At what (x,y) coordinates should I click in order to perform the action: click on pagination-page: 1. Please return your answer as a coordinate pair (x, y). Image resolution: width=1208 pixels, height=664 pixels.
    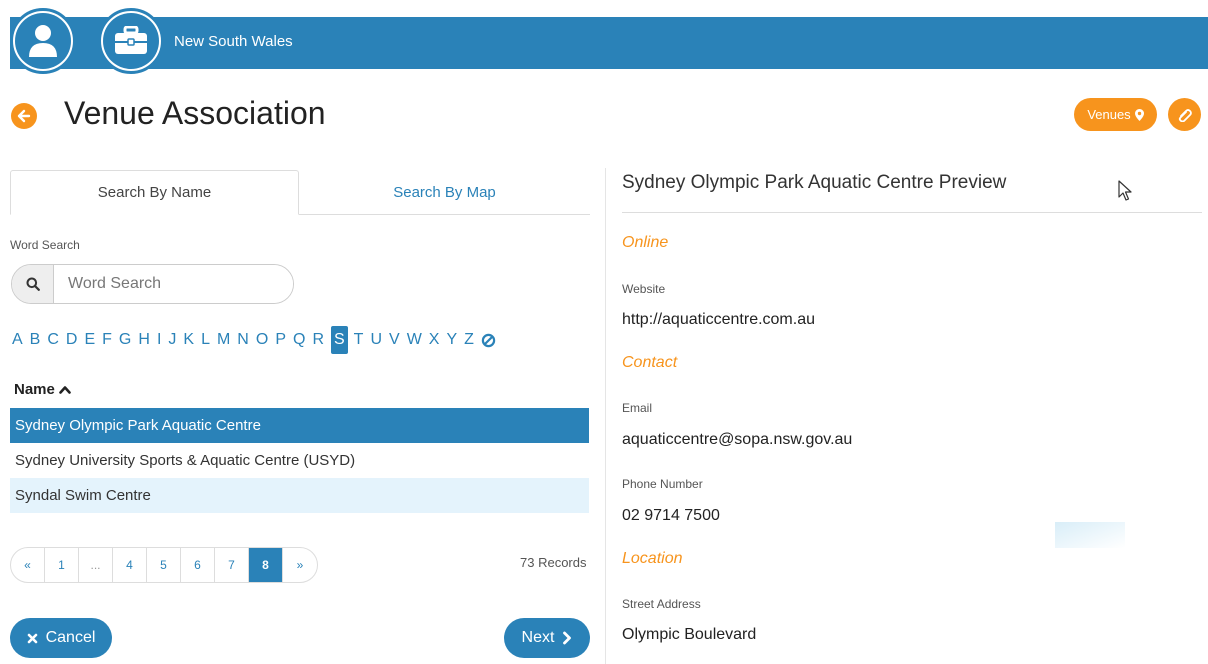
    Looking at the image, I should click on (62, 565).